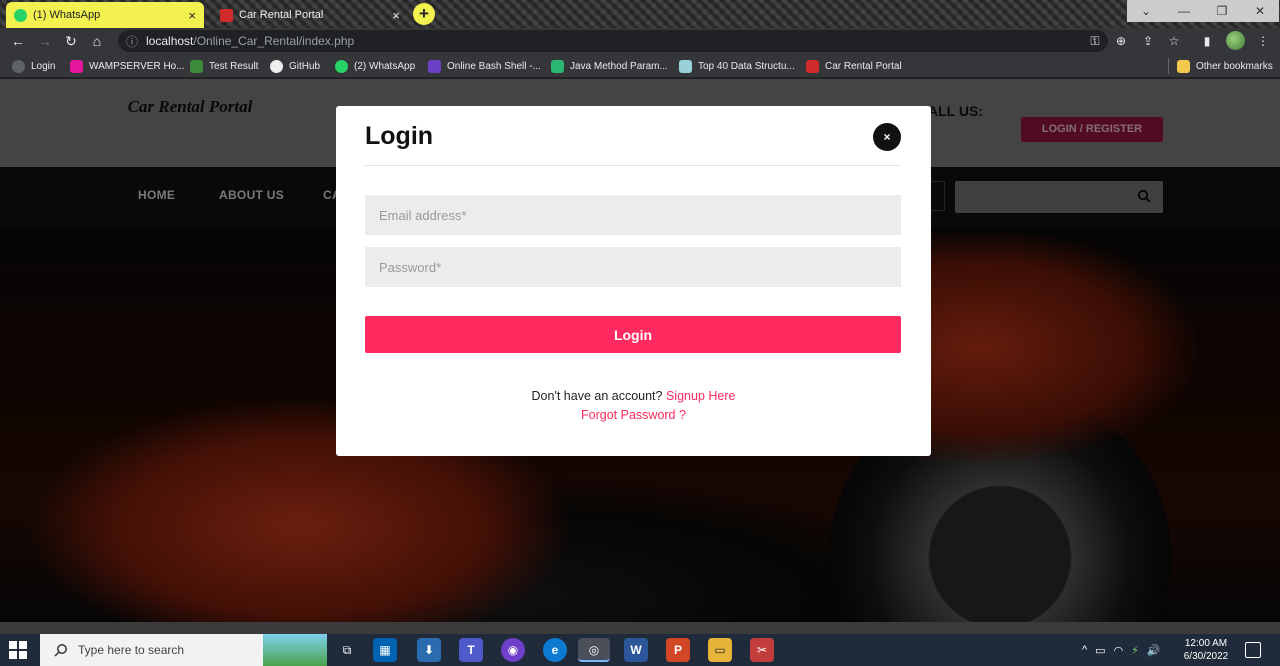 This screenshot has height=666, width=1280. Describe the element at coordinates (18, 650) in the screenshot. I see `windows-start-icon` at that location.